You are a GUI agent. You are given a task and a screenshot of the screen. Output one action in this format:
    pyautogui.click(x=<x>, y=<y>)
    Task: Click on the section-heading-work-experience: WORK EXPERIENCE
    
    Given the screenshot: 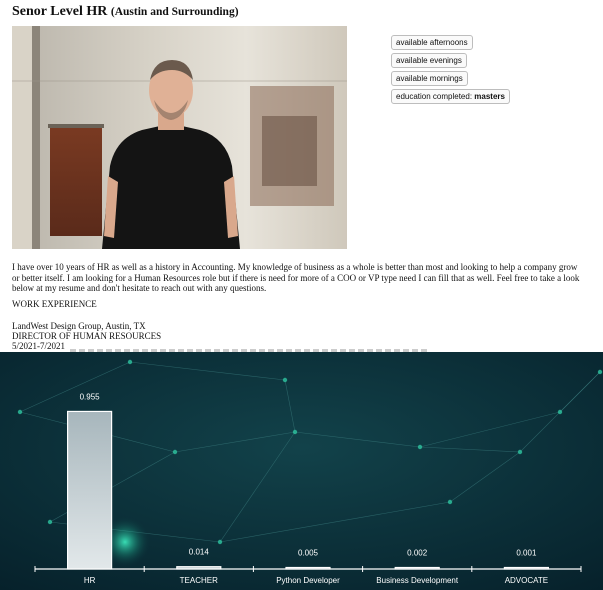 What is the action you would take?
    pyautogui.click(x=54, y=304)
    